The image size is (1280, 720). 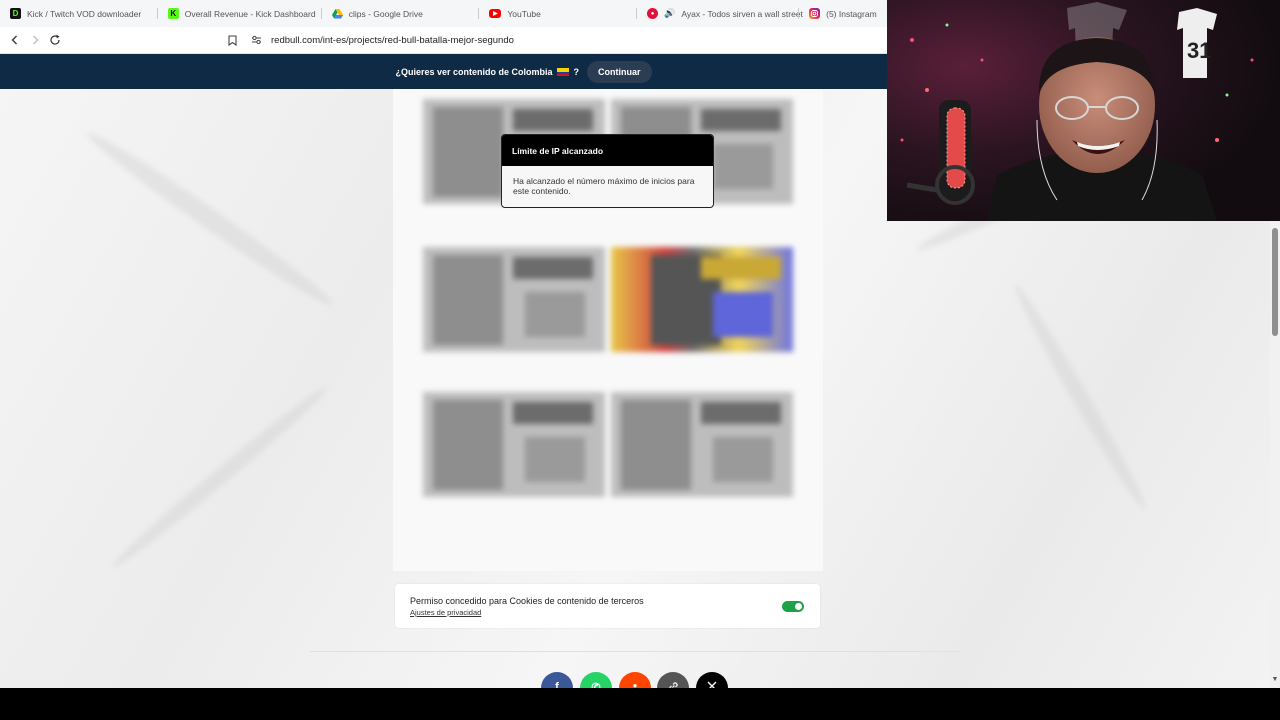 What do you see at coordinates (1275, 454) in the screenshot?
I see `page-scrollbar: ▼` at bounding box center [1275, 454].